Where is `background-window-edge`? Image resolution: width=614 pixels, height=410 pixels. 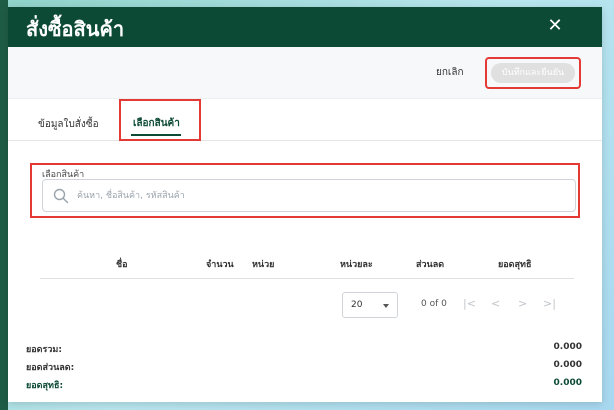
background-window-edge is located at coordinates (4, 205).